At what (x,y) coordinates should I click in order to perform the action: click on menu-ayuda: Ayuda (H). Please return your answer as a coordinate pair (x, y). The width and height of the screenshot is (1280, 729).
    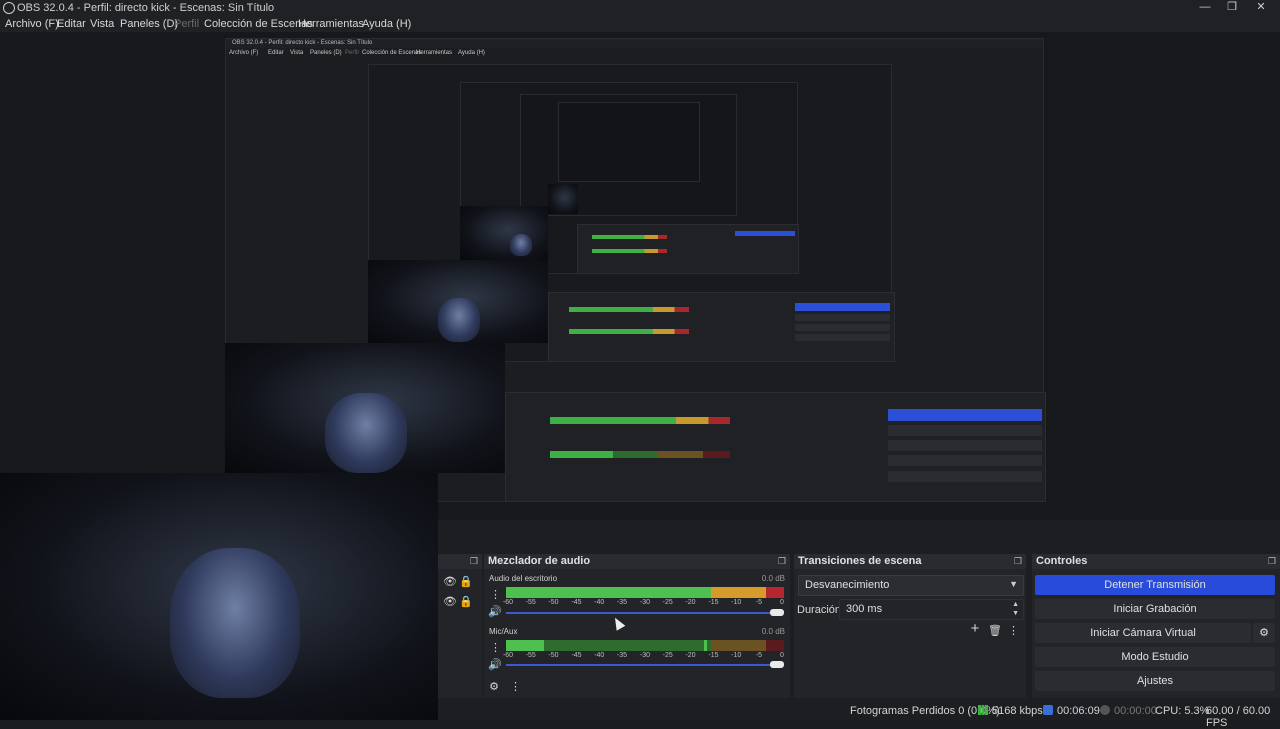
    Looking at the image, I should click on (386, 24).